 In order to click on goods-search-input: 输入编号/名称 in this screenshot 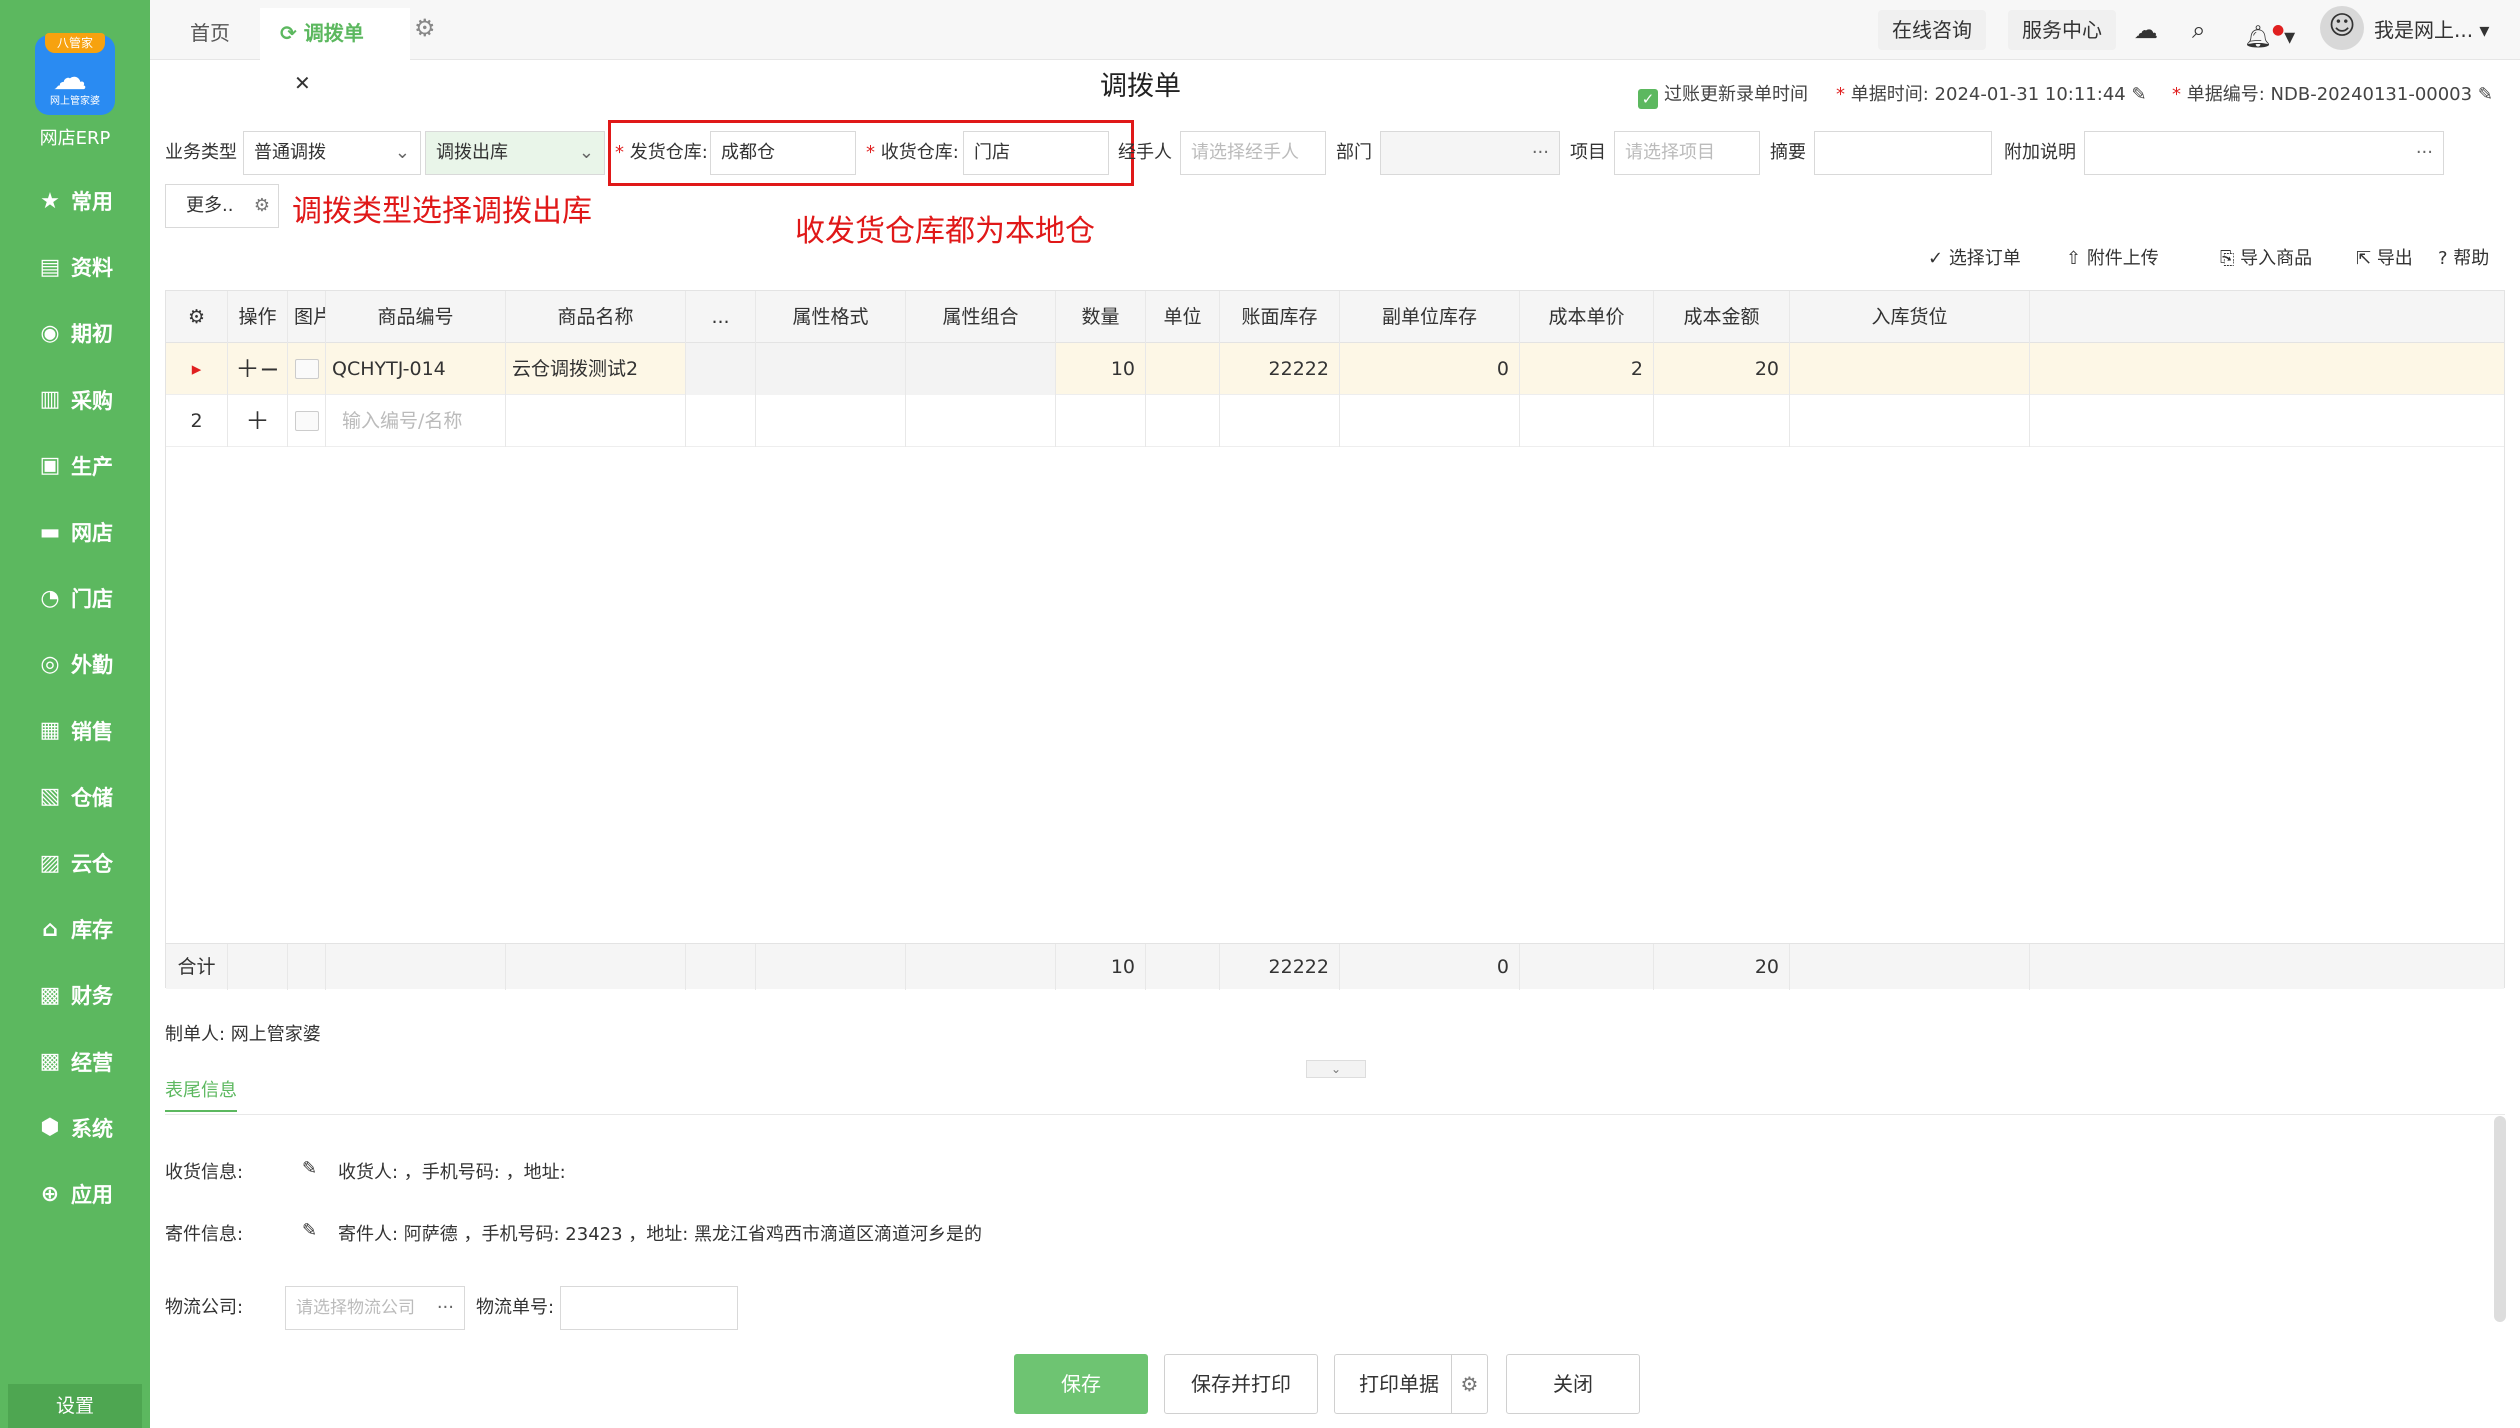, I will do `click(416, 421)`.